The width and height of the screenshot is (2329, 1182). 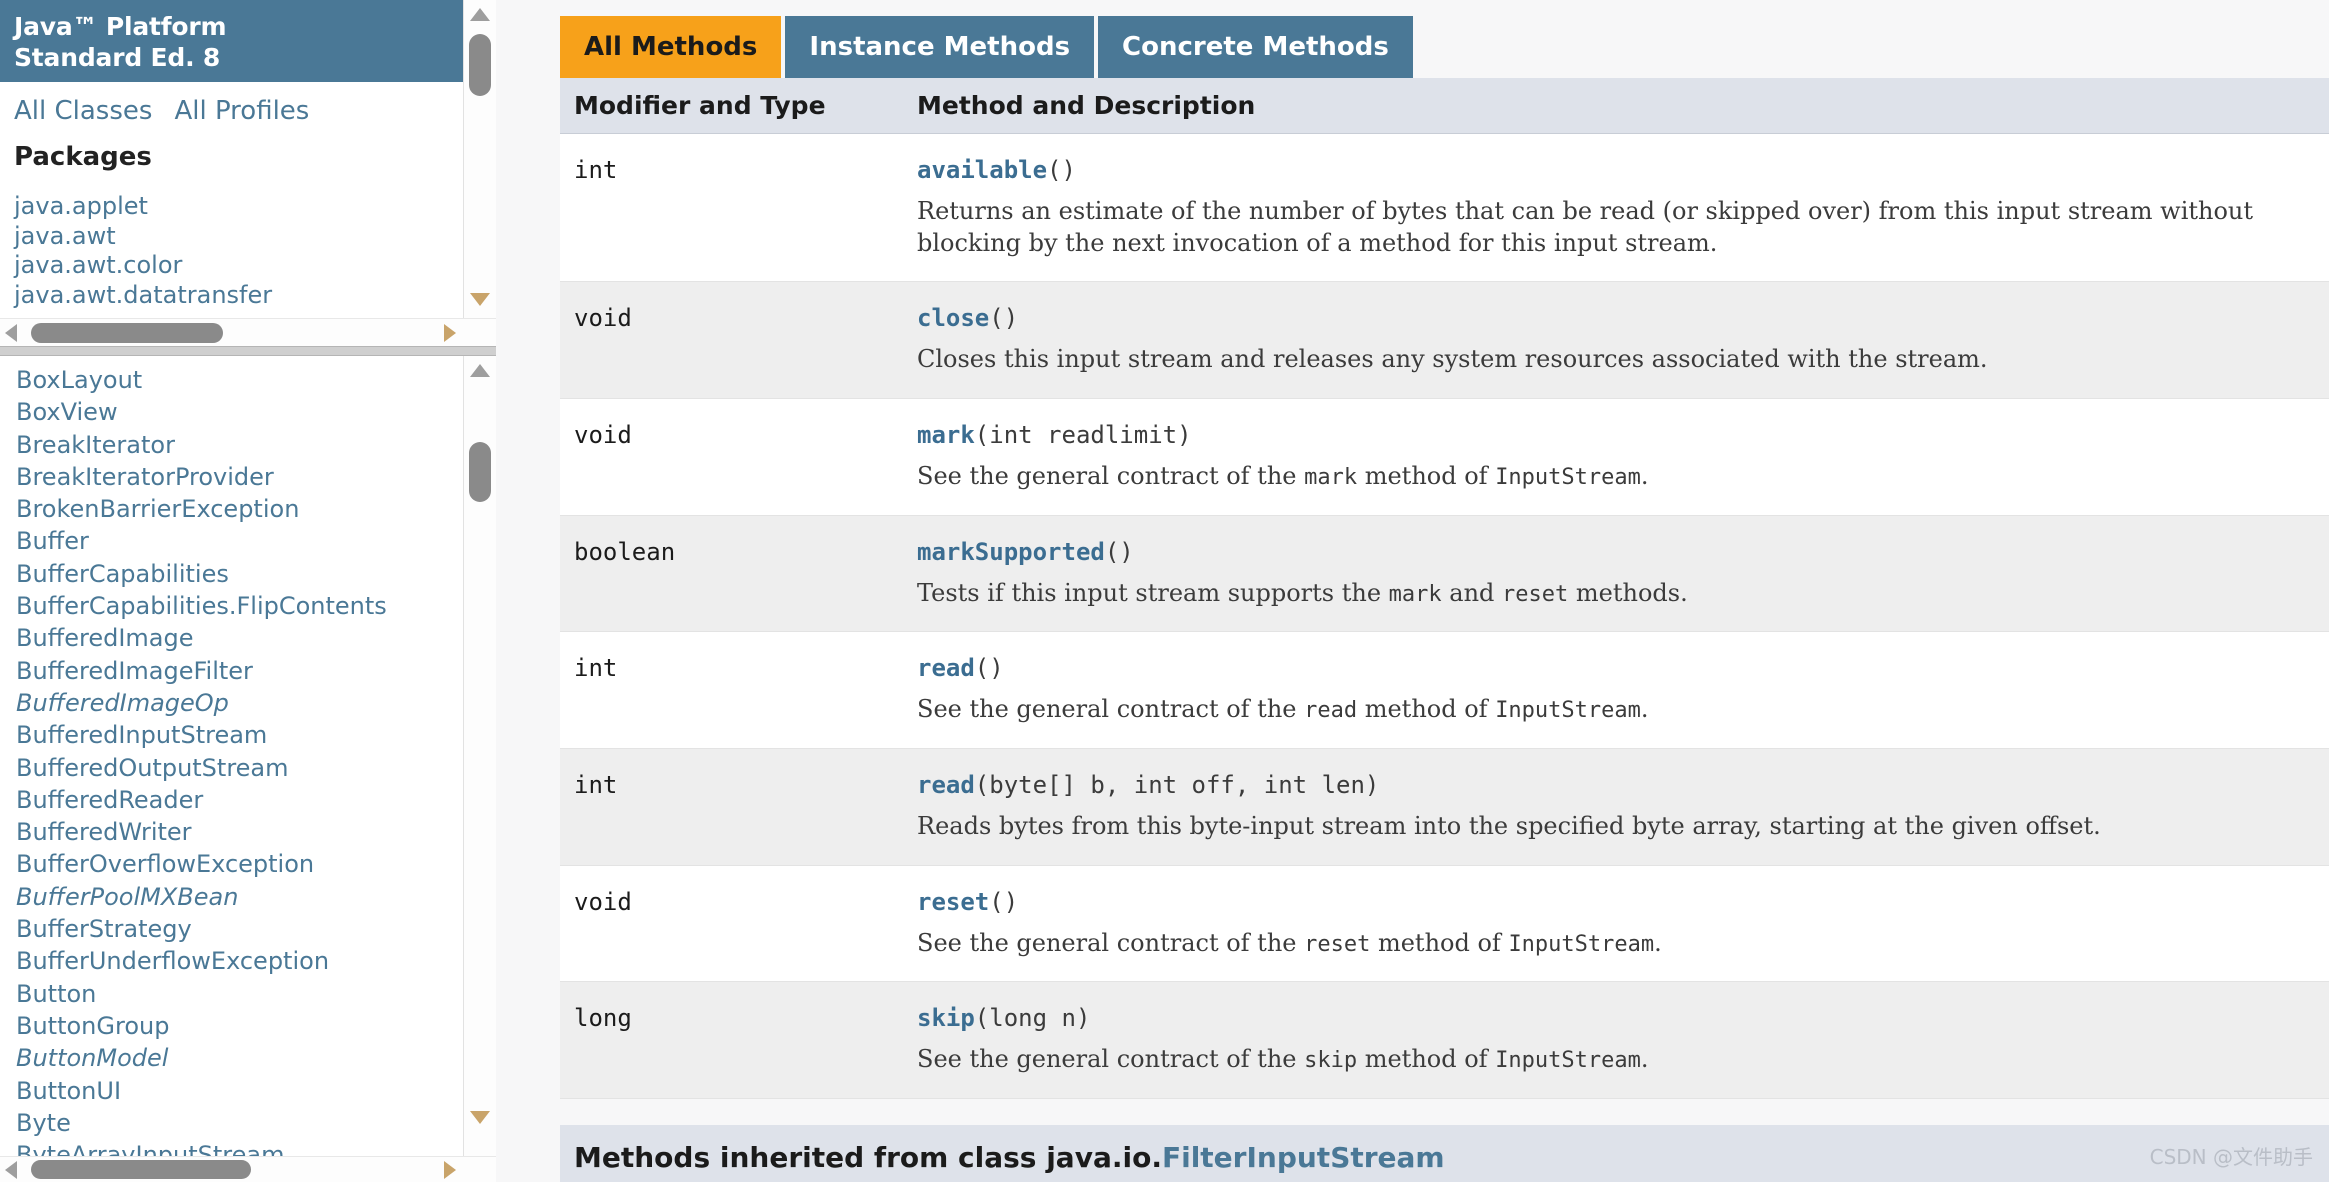 What do you see at coordinates (256, 541) in the screenshot?
I see `class-link: Buffer` at bounding box center [256, 541].